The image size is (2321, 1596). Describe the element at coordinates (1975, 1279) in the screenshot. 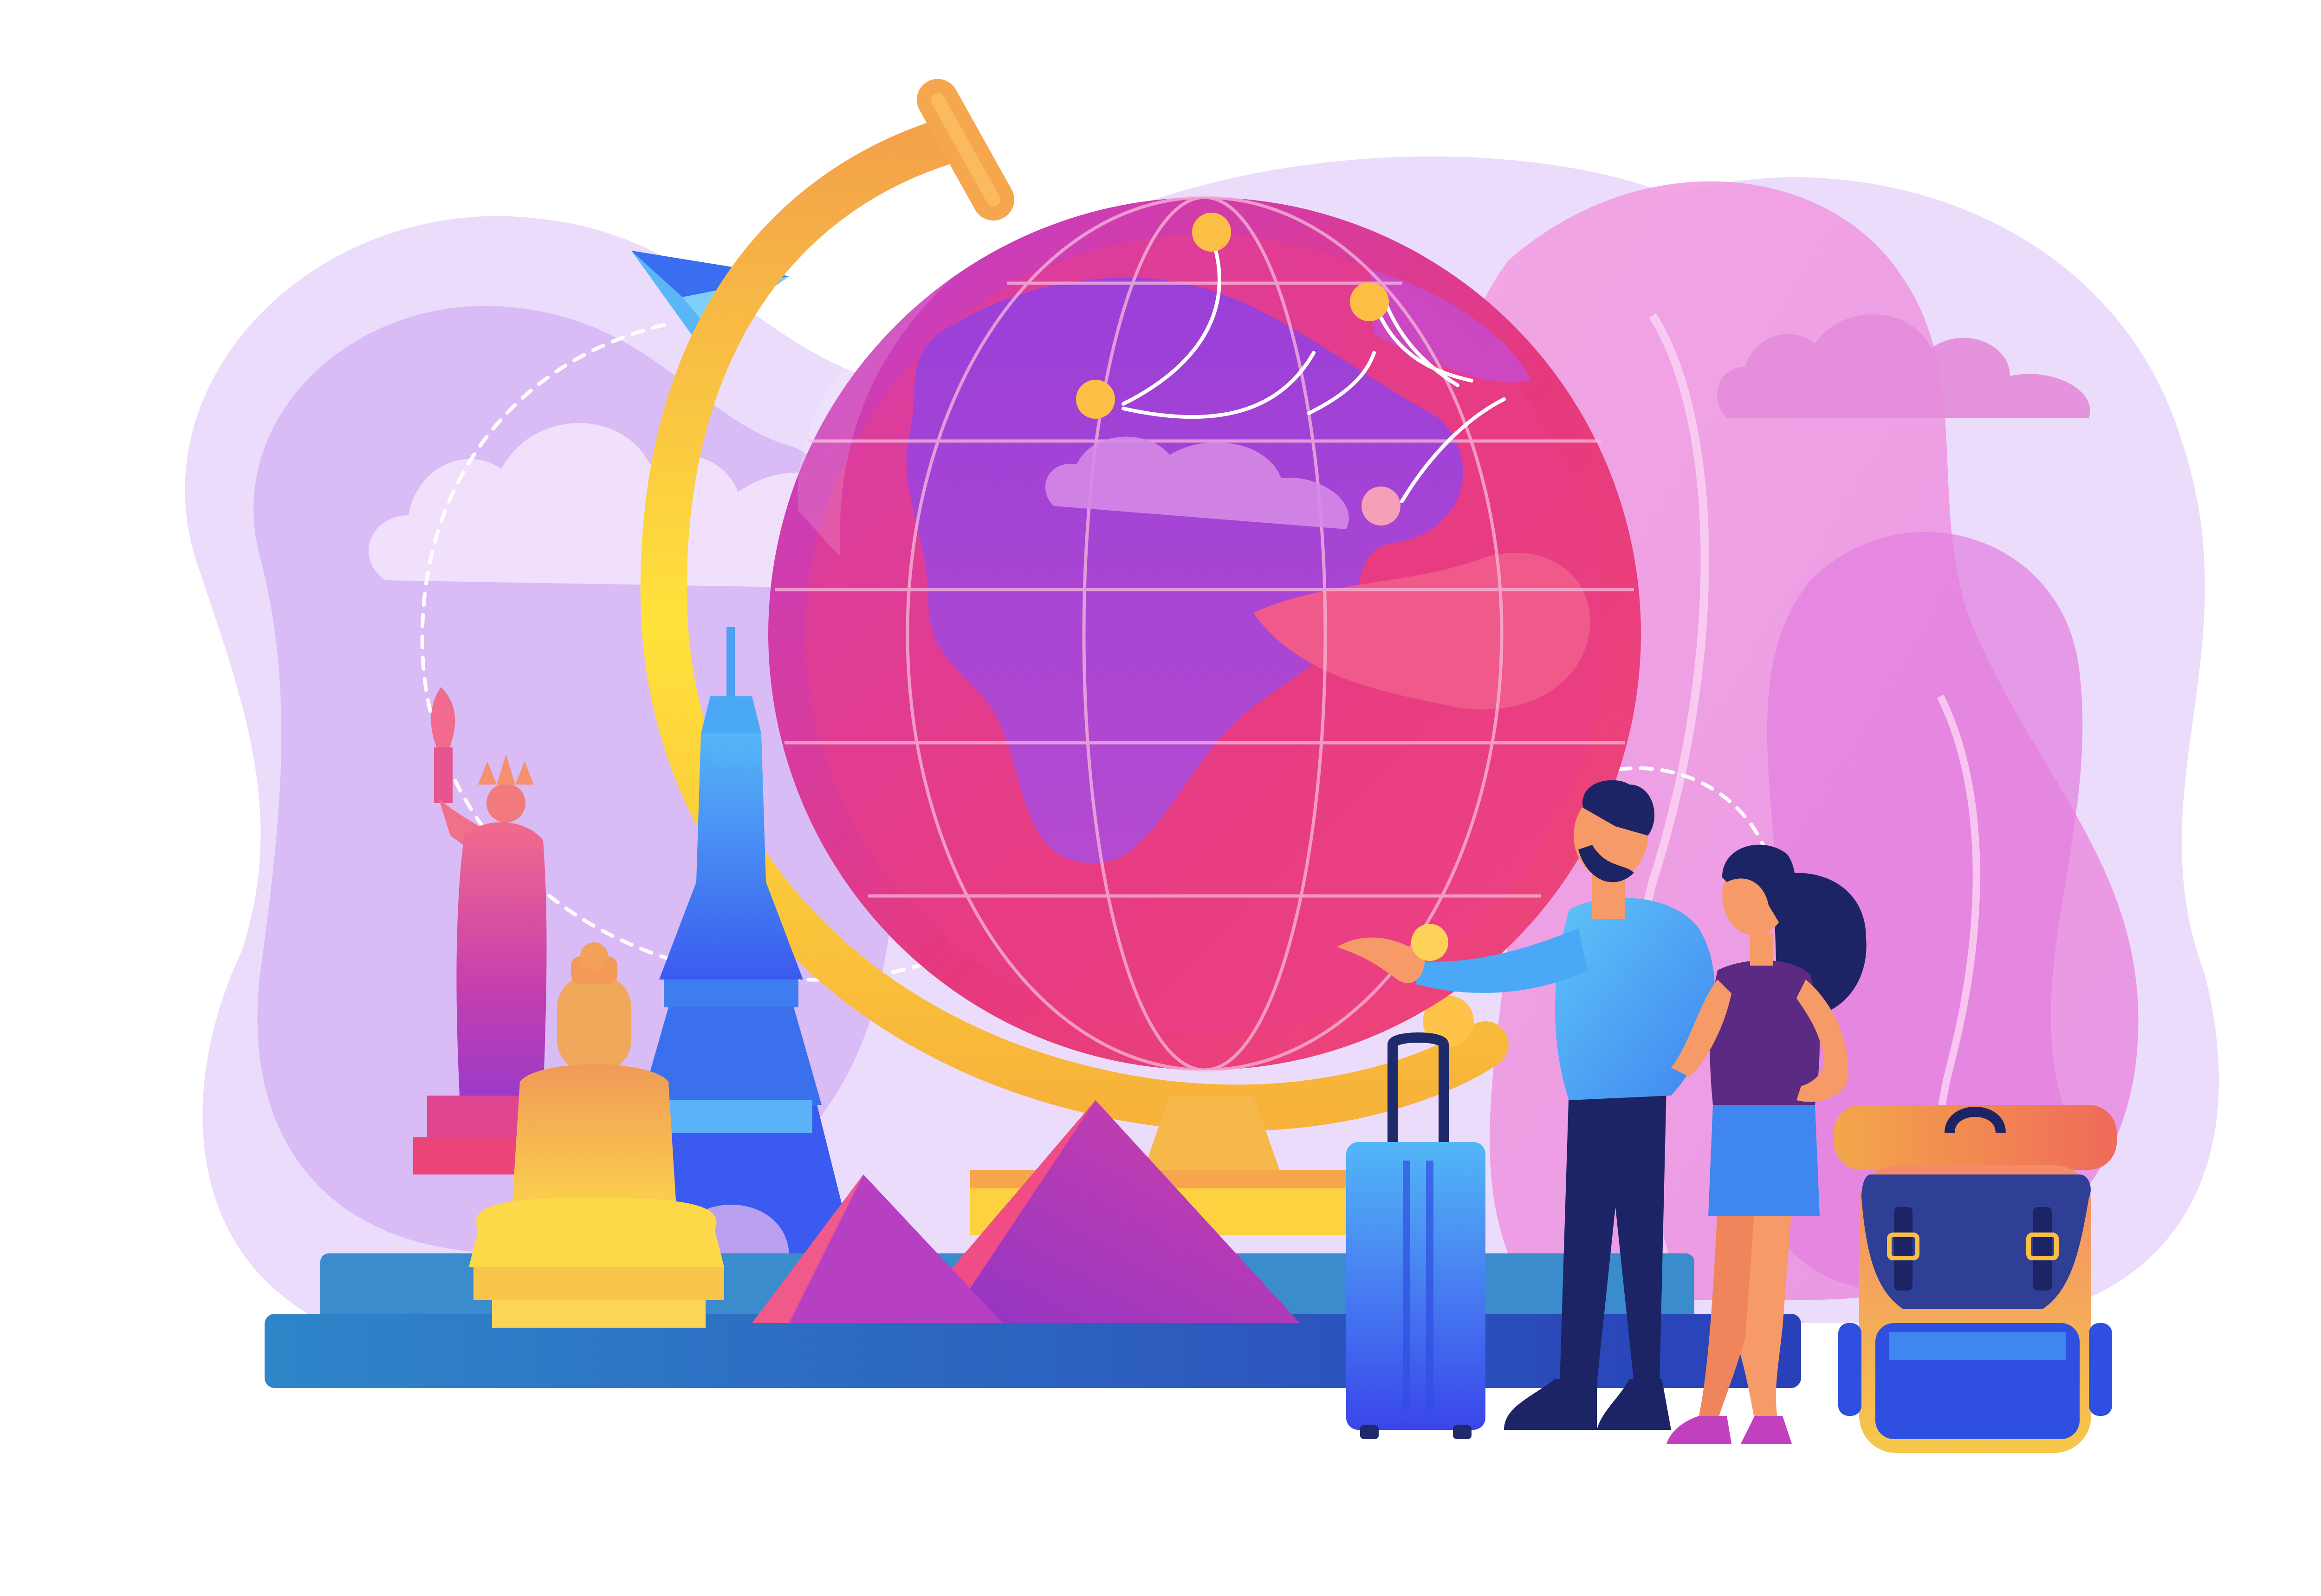

I see `backpack` at that location.